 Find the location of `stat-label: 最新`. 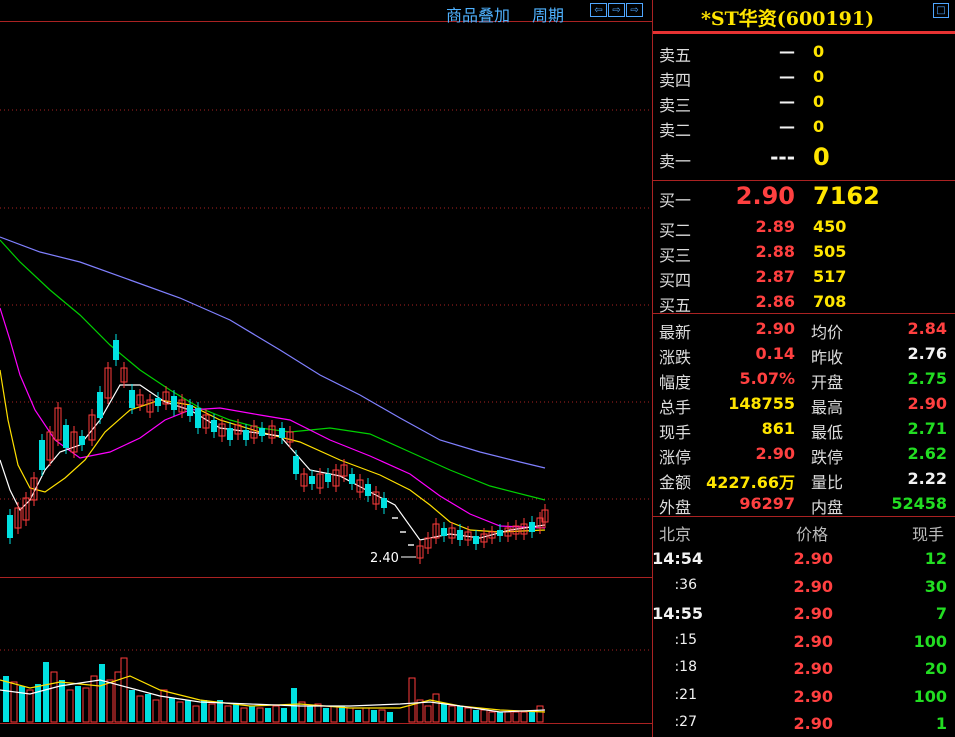

stat-label: 最新 is located at coordinates (675, 332).